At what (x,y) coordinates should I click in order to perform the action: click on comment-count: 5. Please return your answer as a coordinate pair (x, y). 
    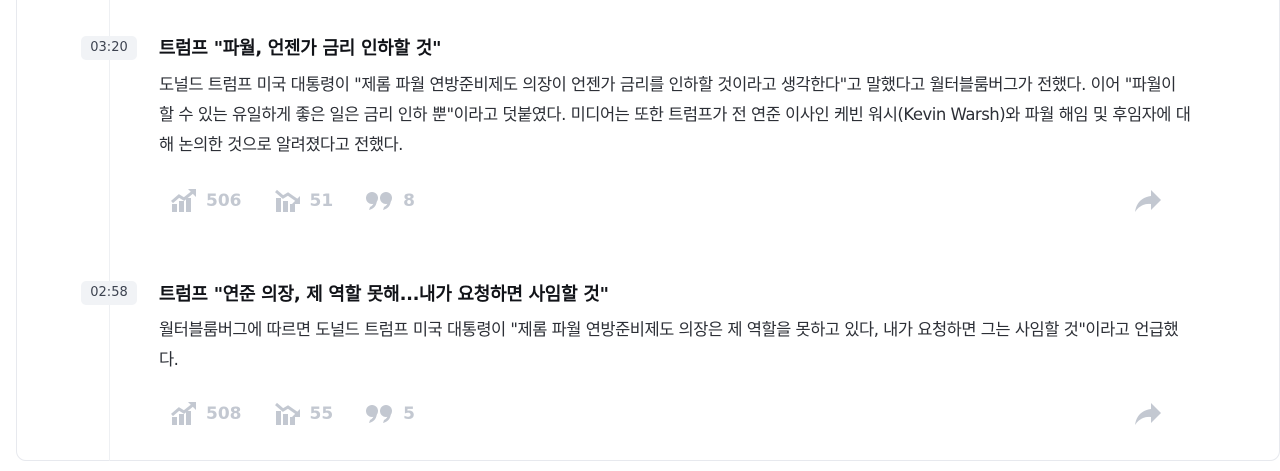
    Looking at the image, I should click on (409, 414).